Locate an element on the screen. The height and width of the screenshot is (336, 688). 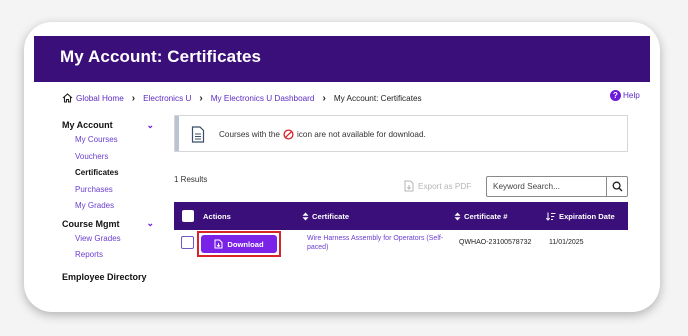
download-button: Download is located at coordinates (239, 244).